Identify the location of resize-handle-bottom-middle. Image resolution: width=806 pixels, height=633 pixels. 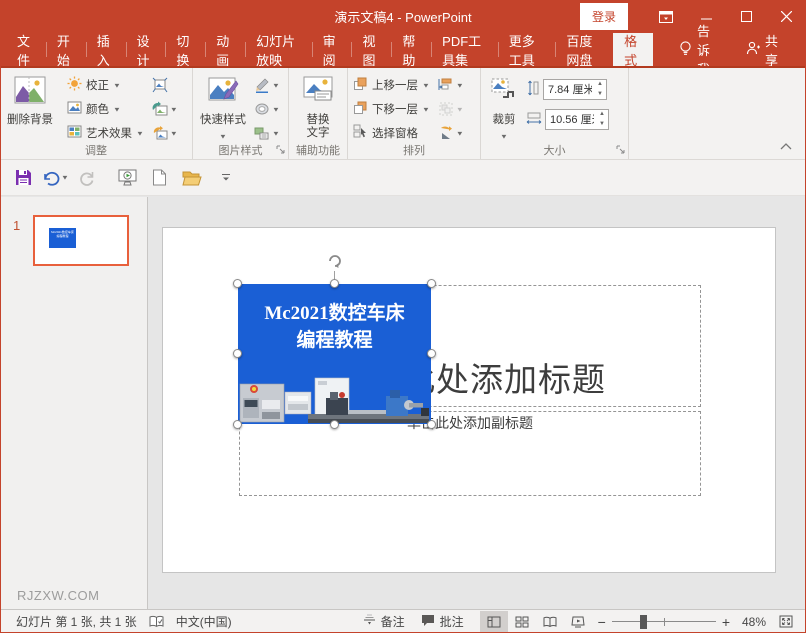
(334, 424).